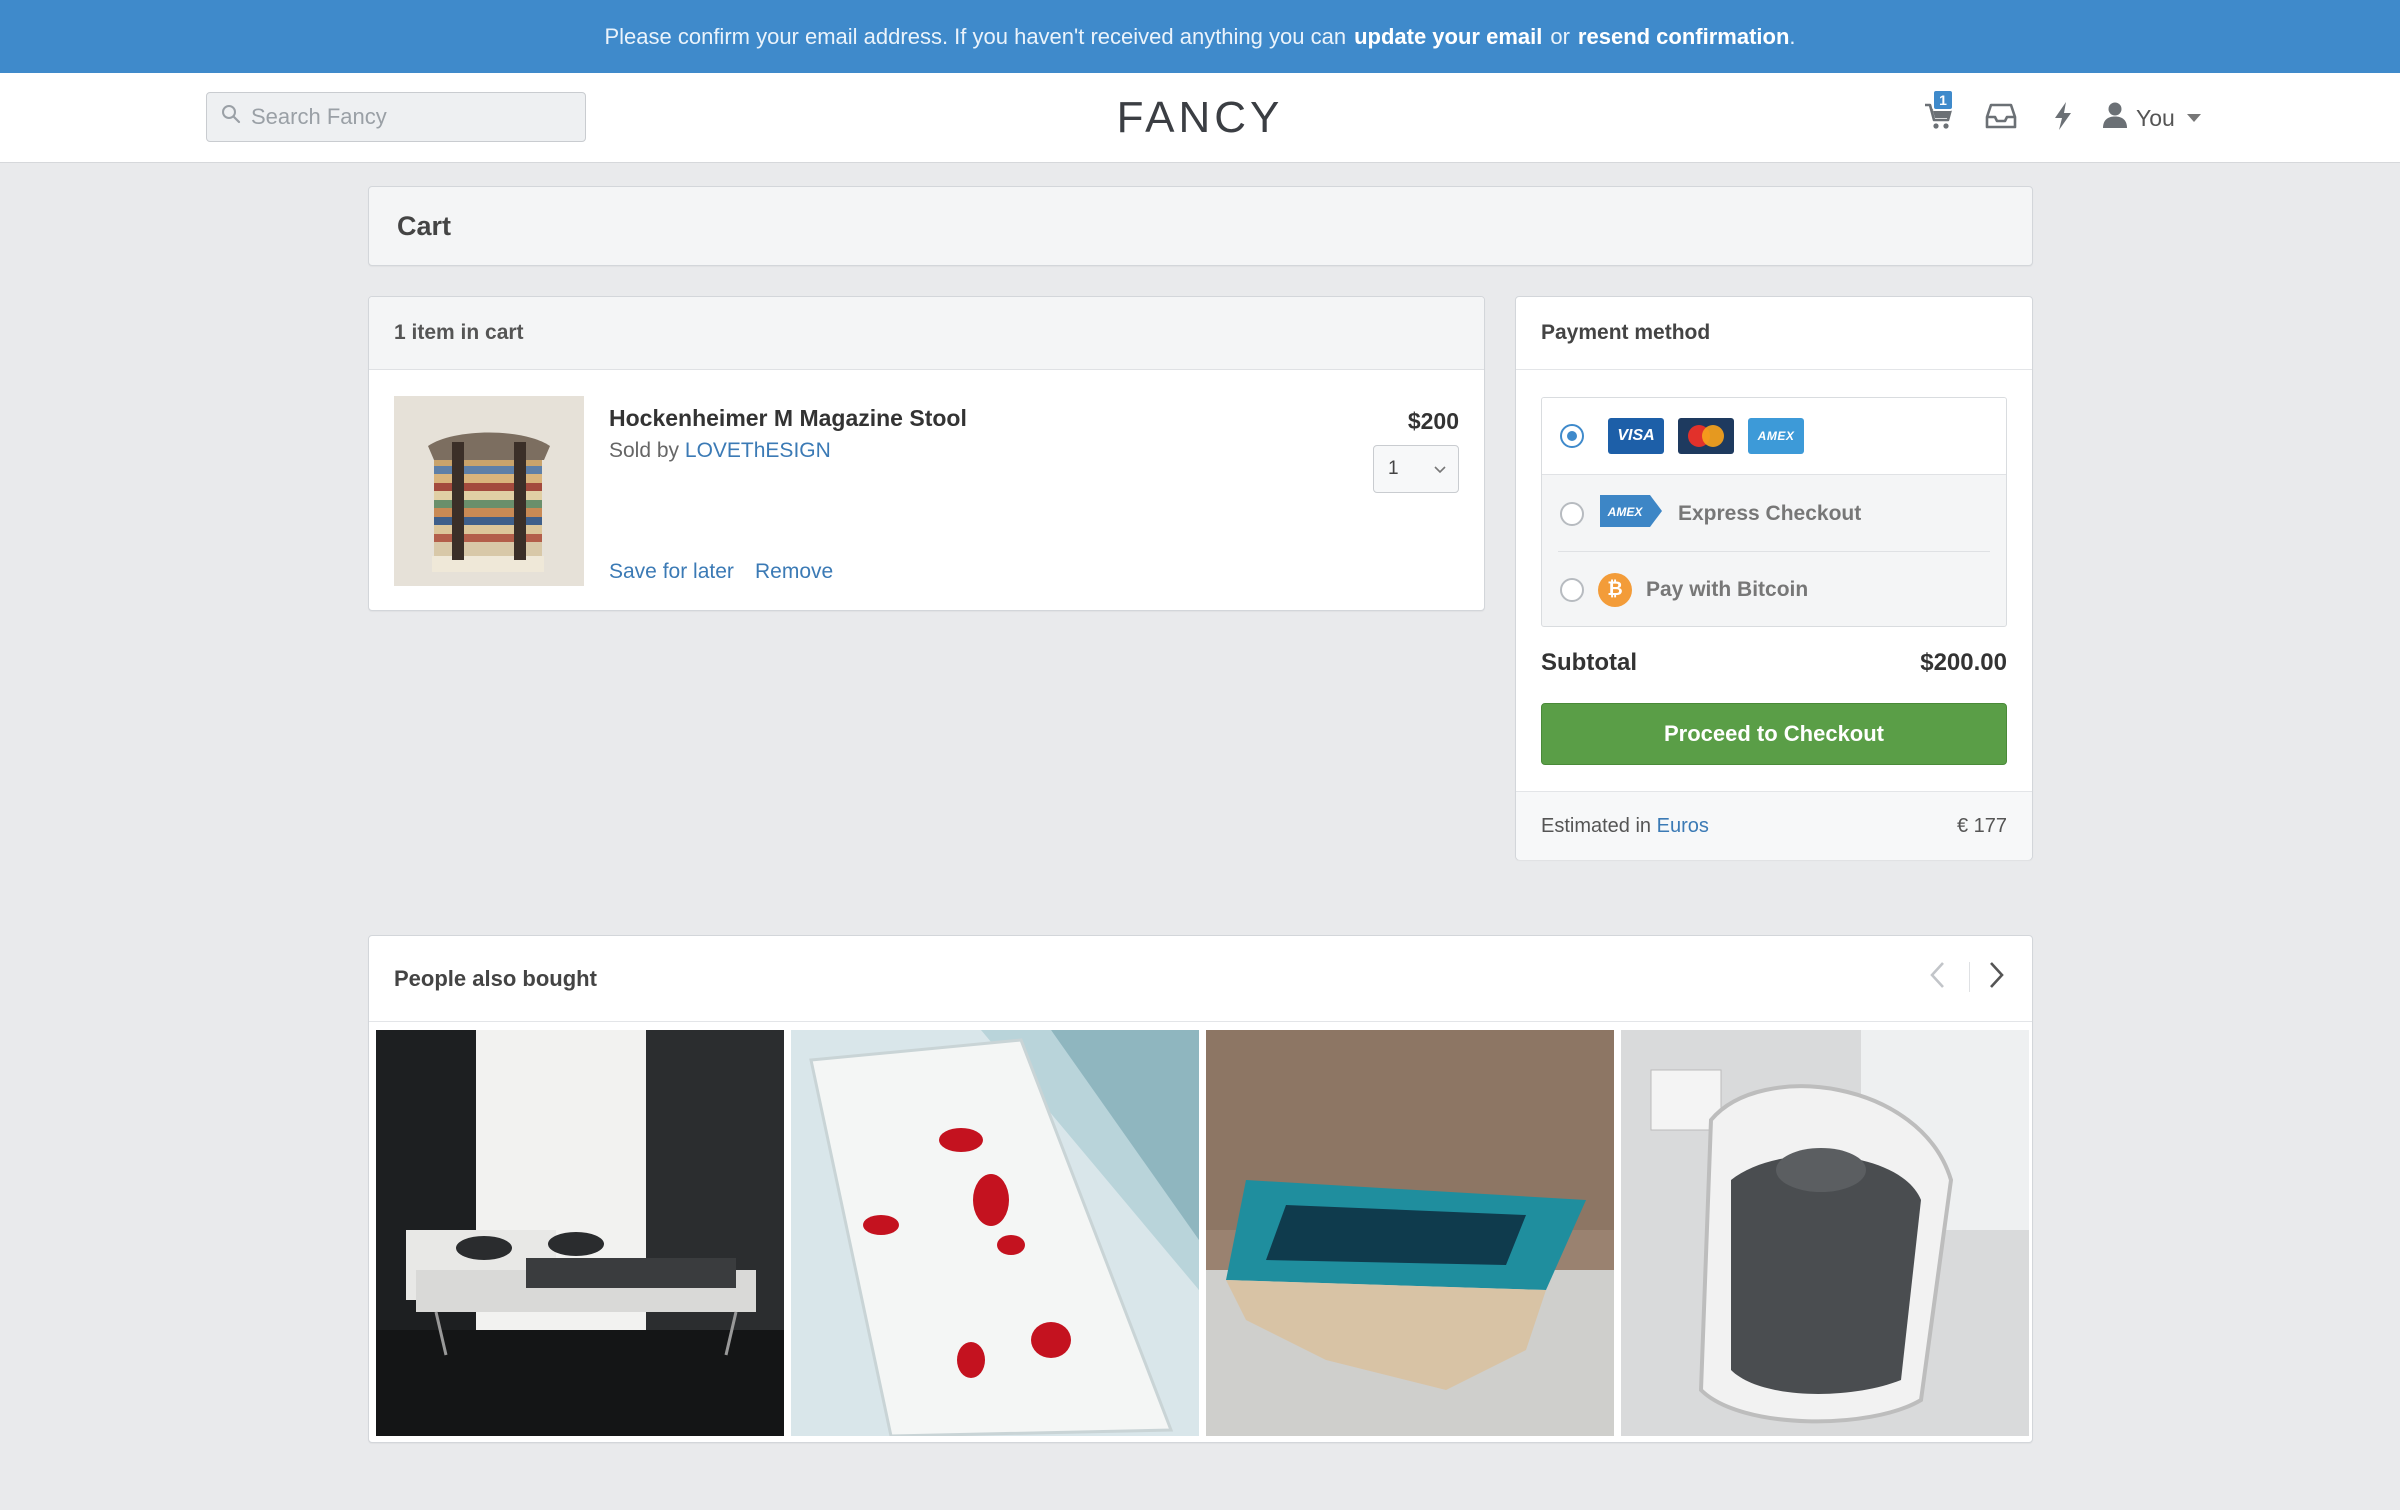  What do you see at coordinates (1625, 512) in the screenshot?
I see `amex-express-text: AMEX` at bounding box center [1625, 512].